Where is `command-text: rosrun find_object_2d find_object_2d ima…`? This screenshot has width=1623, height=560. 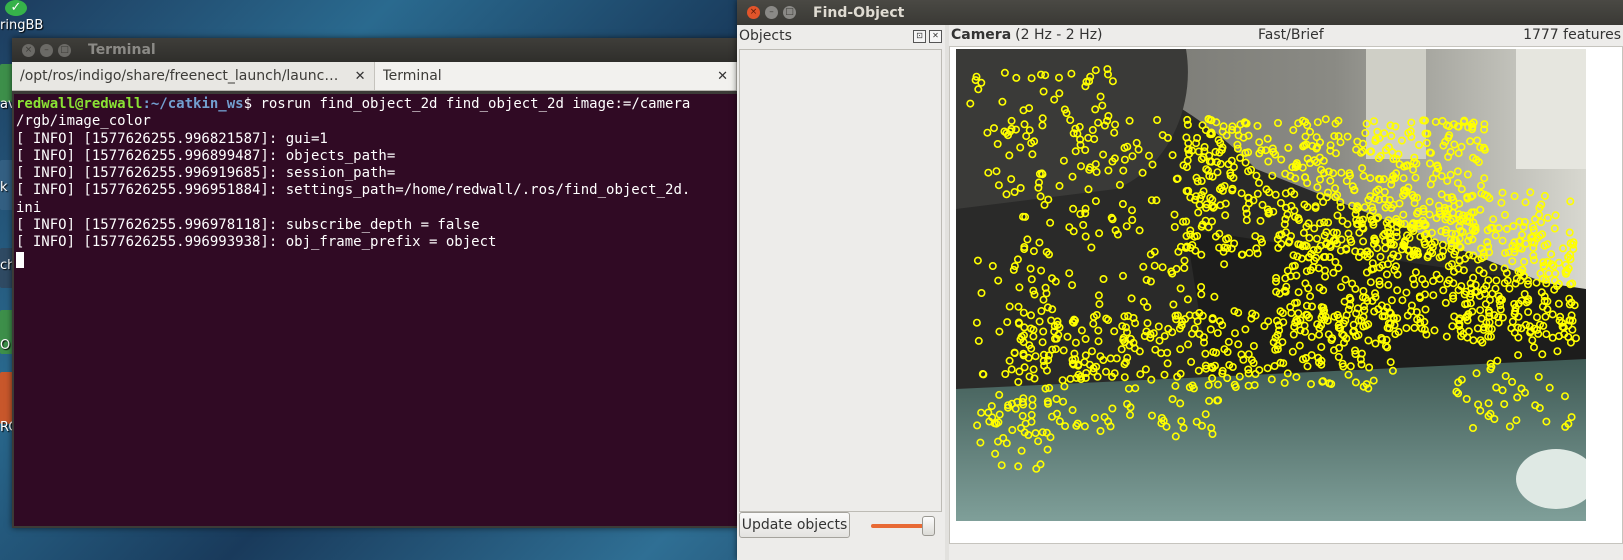 command-text: rosrun find_object_2d find_object_2d ima… is located at coordinates (475, 104).